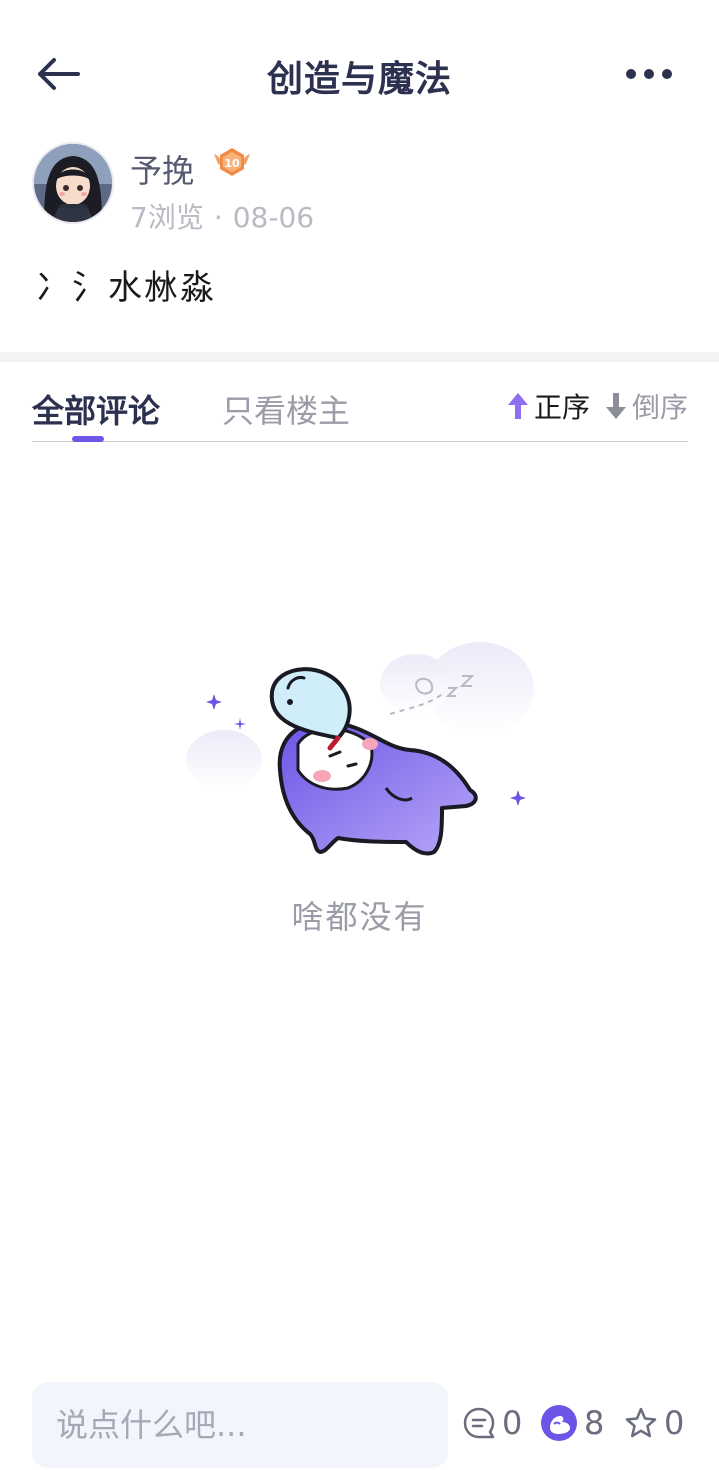  What do you see at coordinates (559, 1423) in the screenshot?
I see `like-icon` at bounding box center [559, 1423].